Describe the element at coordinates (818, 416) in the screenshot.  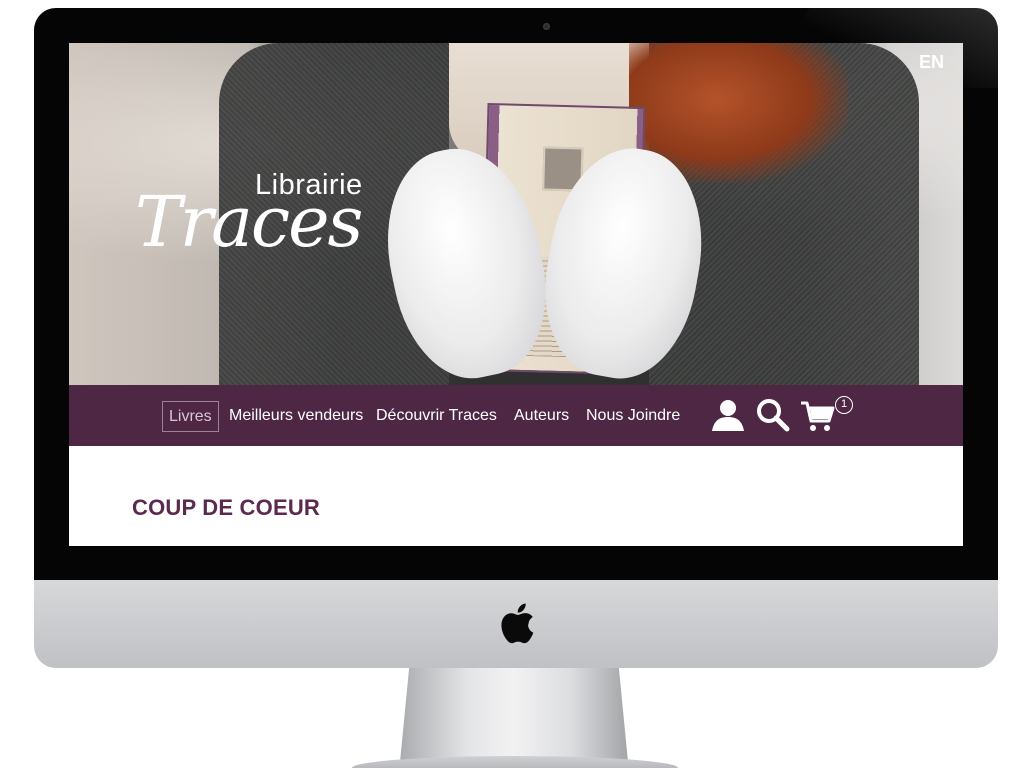
I see `cart-icon` at that location.